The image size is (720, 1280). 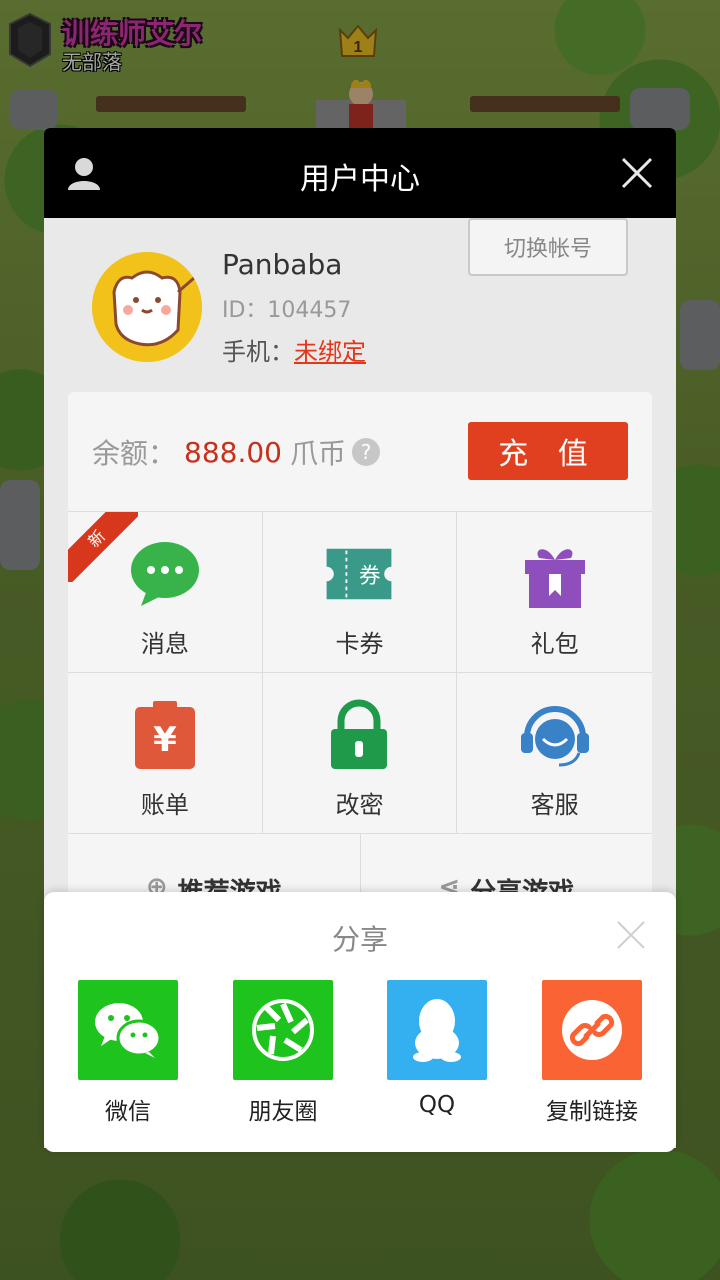 What do you see at coordinates (359, 805) in the screenshot?
I see `grid-label: 改密` at bounding box center [359, 805].